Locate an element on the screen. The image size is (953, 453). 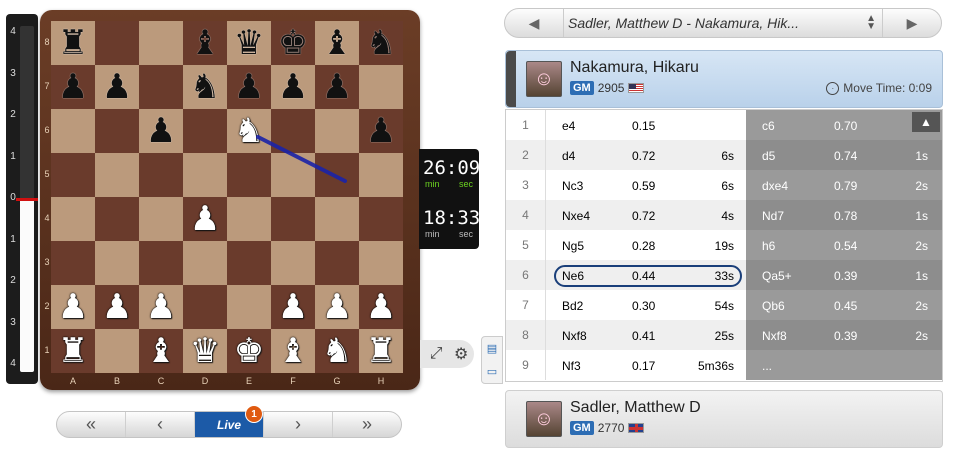
square-h5 is located at coordinates (381, 175).